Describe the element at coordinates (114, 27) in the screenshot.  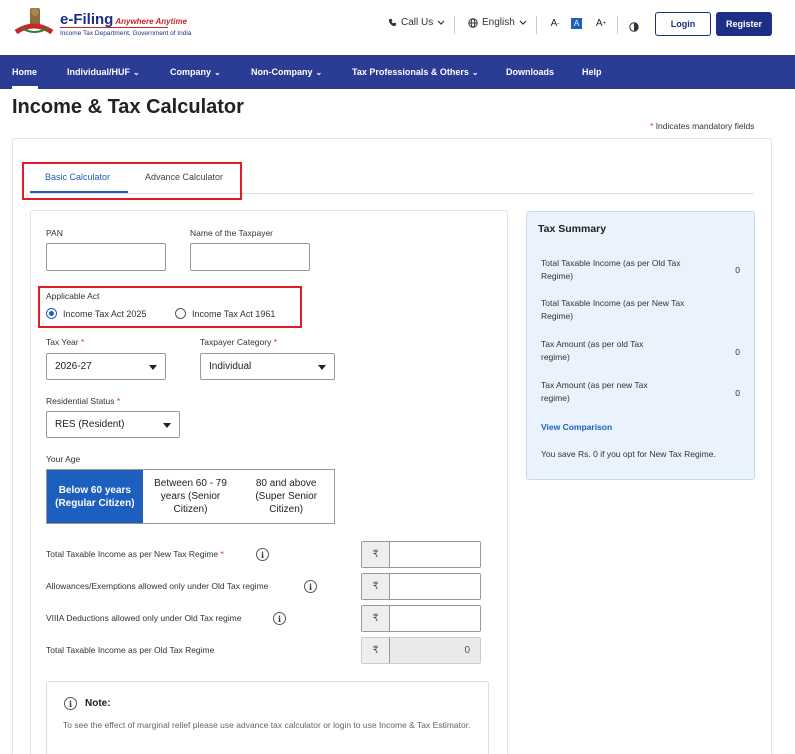
I see `logo-divider` at that location.